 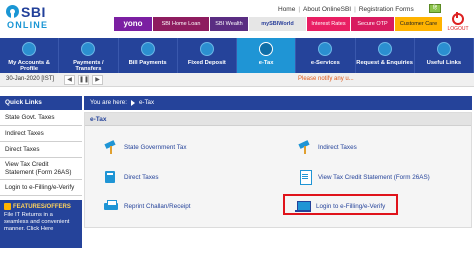 I want to click on panel-title: e-Tax, so click(x=278, y=119).